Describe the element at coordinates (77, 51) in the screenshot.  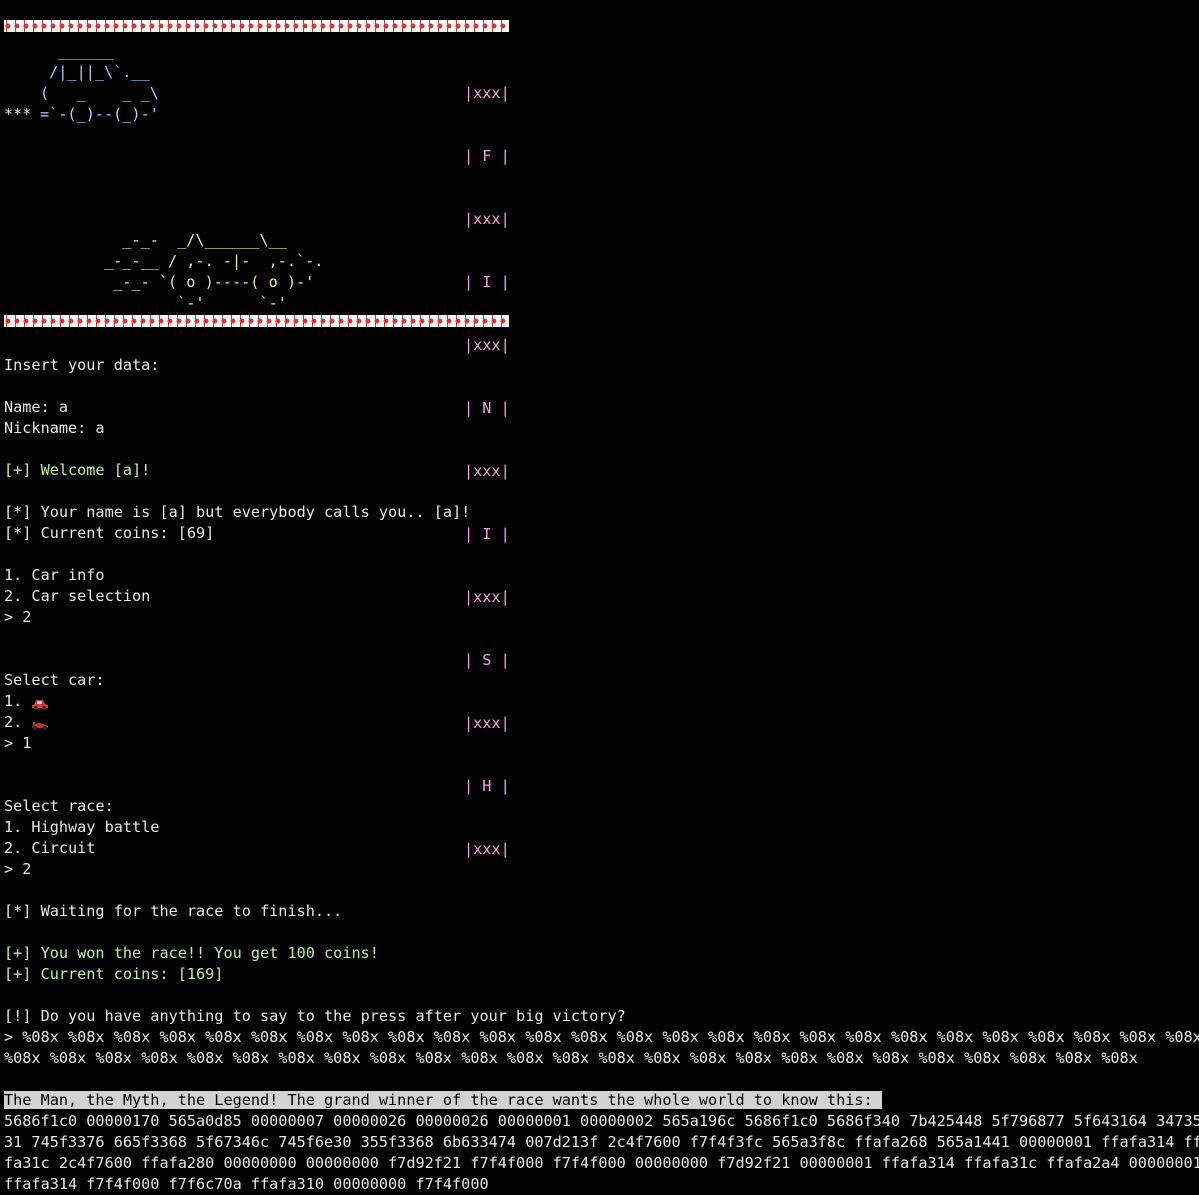
I see `car1-art-line: ______` at that location.